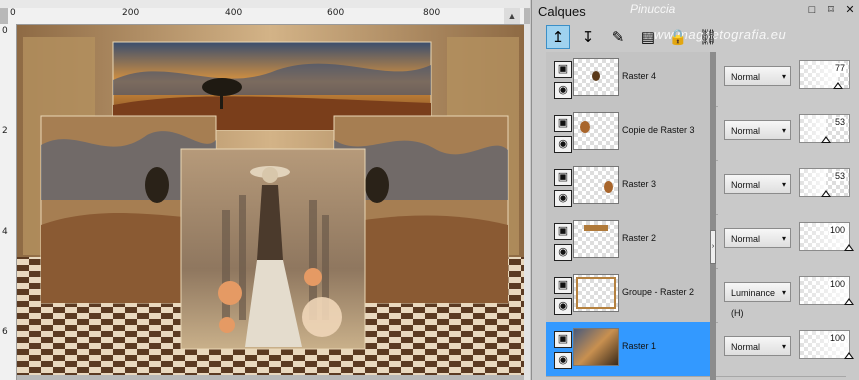  What do you see at coordinates (633, 37) in the screenshot?
I see `layers-toolbar: ↥ ↧ ✎ ▤ 🔒 ⛓` at bounding box center [633, 37].